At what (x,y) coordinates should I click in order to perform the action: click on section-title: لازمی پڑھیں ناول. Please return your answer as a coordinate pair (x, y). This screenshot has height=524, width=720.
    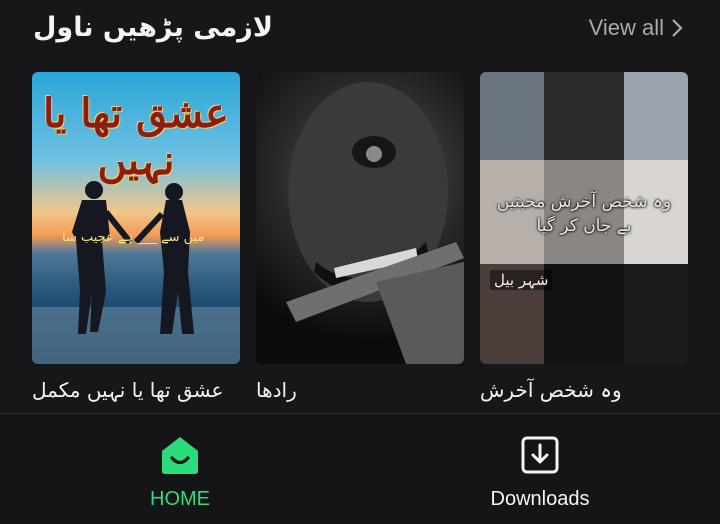
    Looking at the image, I should click on (153, 27).